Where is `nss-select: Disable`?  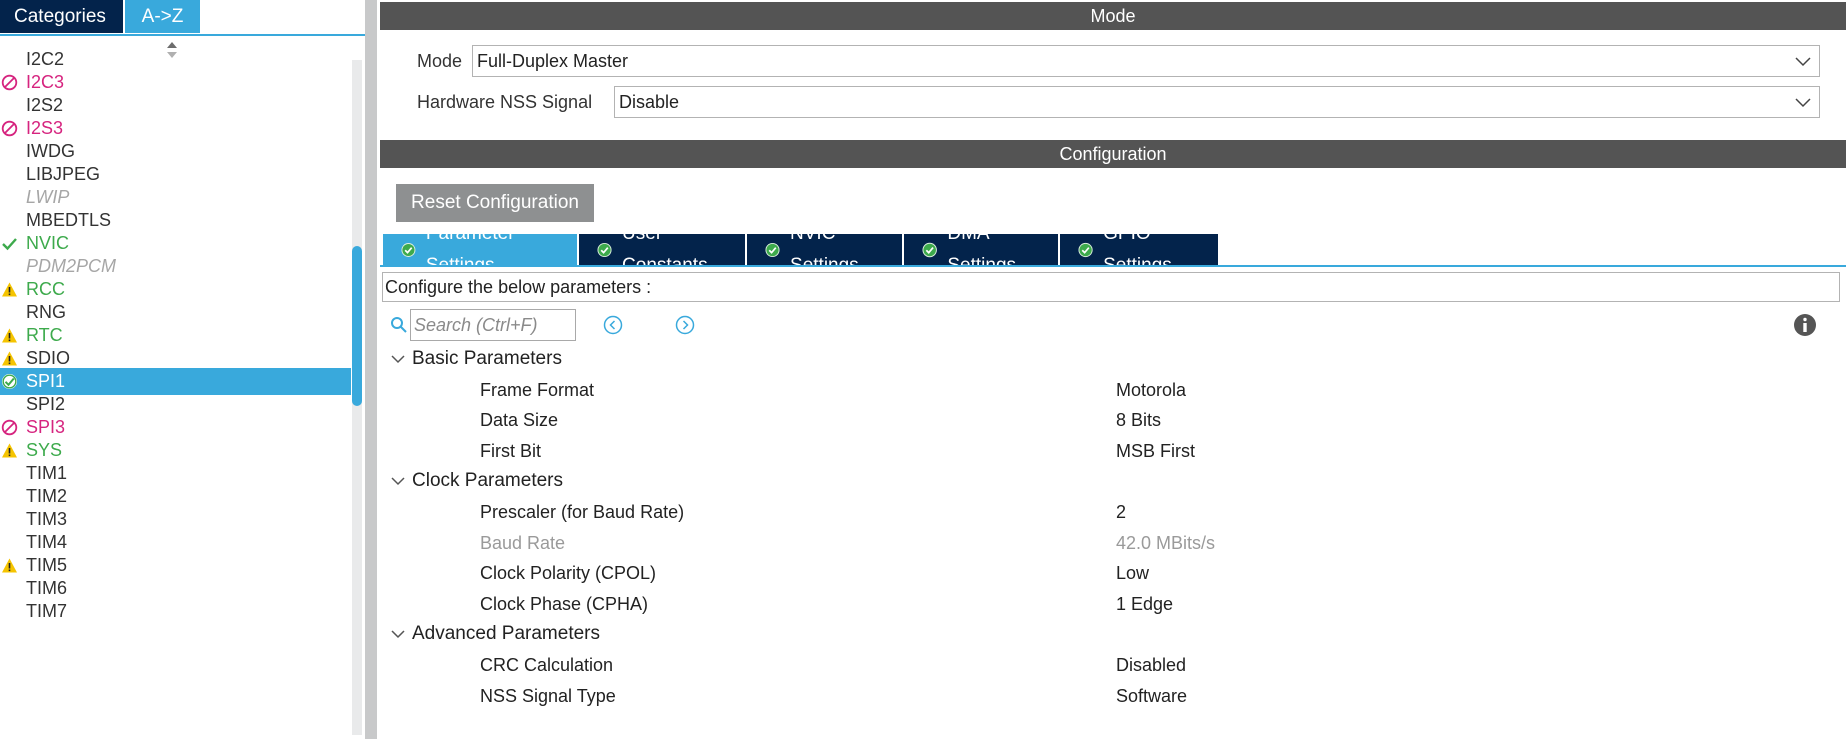
nss-select: Disable is located at coordinates (1217, 102).